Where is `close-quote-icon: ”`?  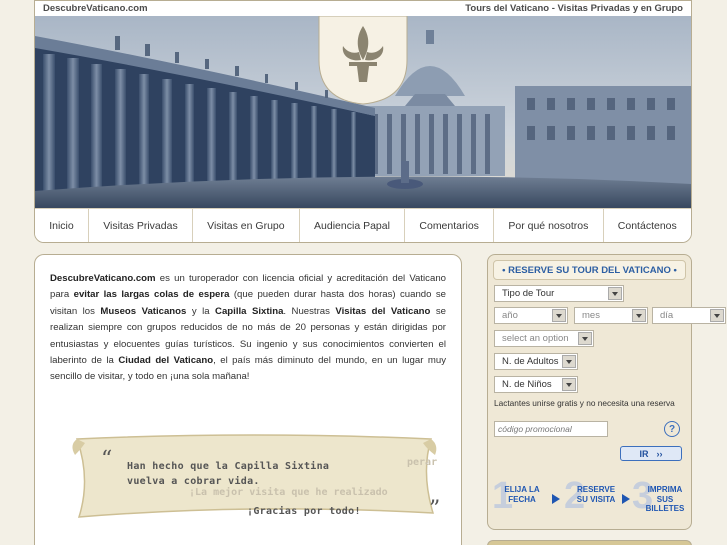
close-quote-icon: ” is located at coordinates (435, 509).